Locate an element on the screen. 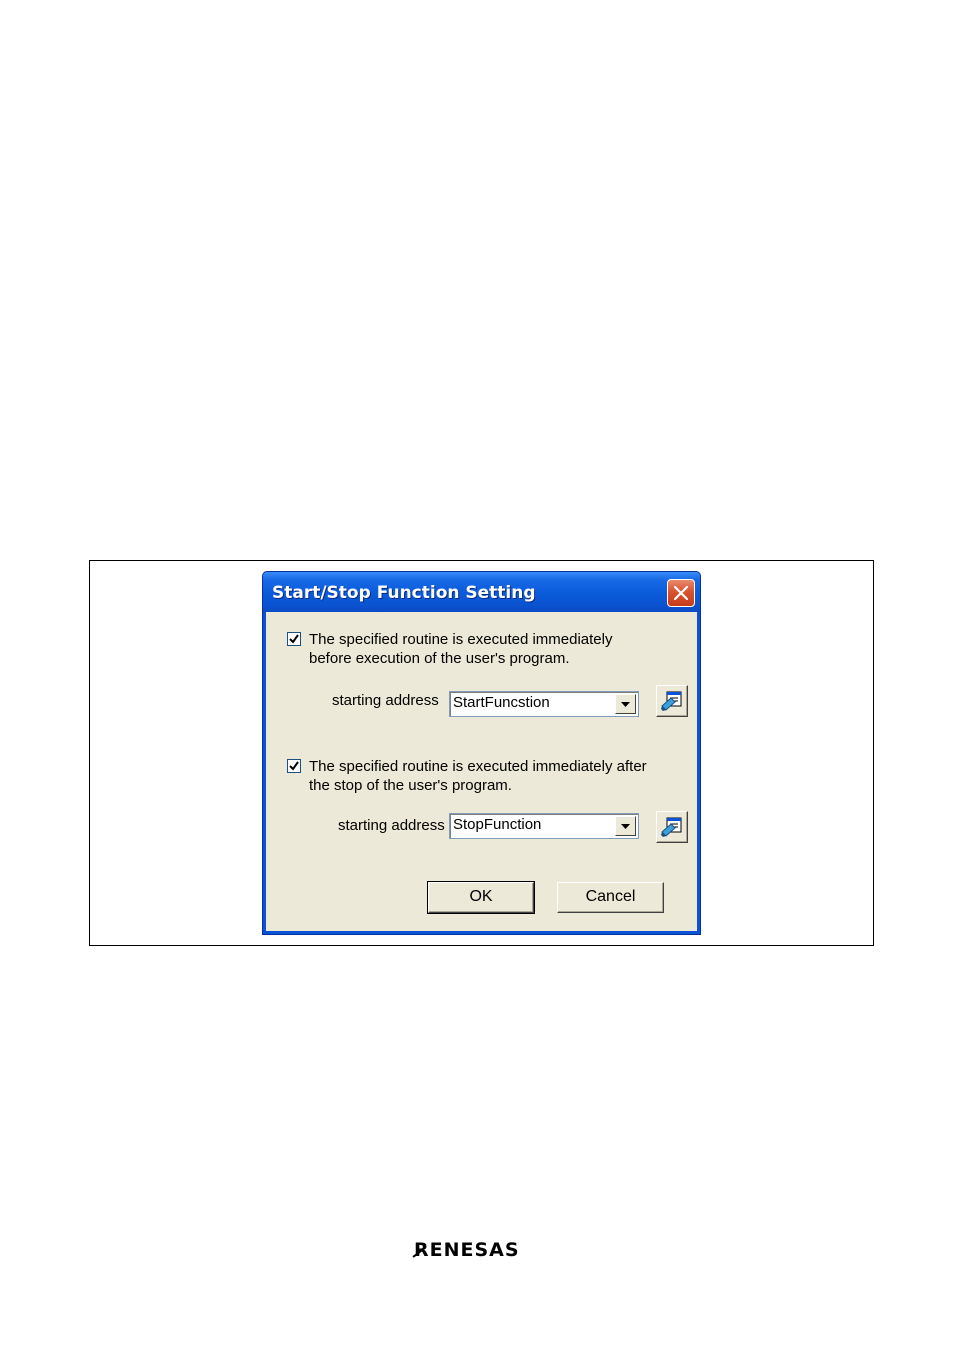 This screenshot has width=954, height=1355. ok-button: OK is located at coordinates (481, 897).